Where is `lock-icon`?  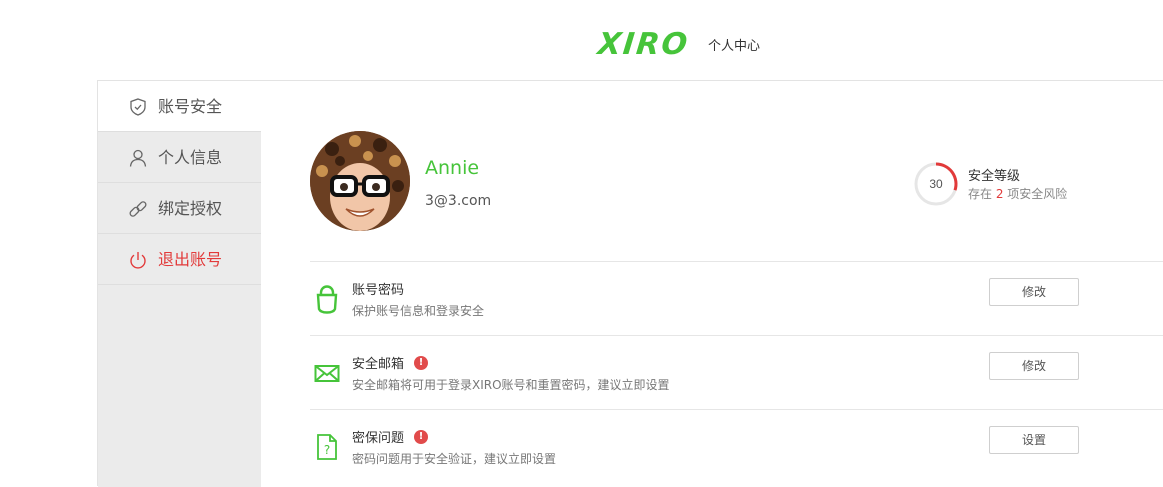 lock-icon is located at coordinates (327, 299).